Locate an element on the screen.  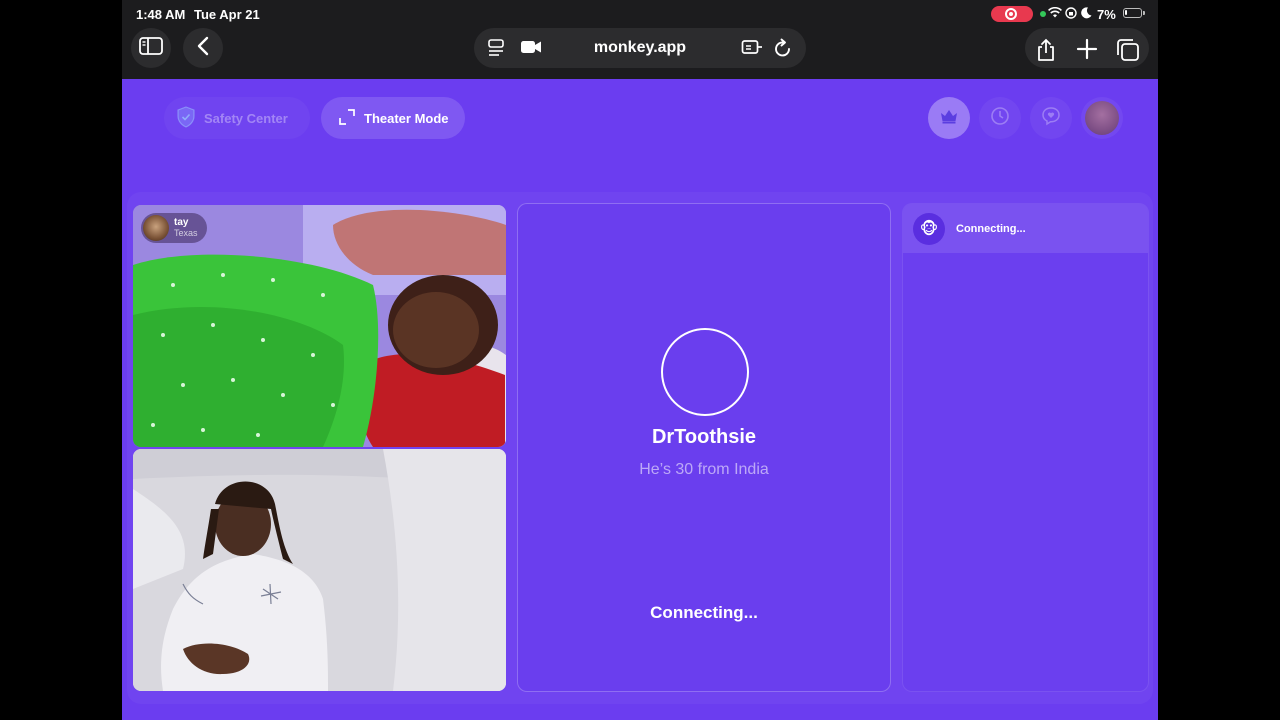
sidebar-button is located at coordinates (151, 48).